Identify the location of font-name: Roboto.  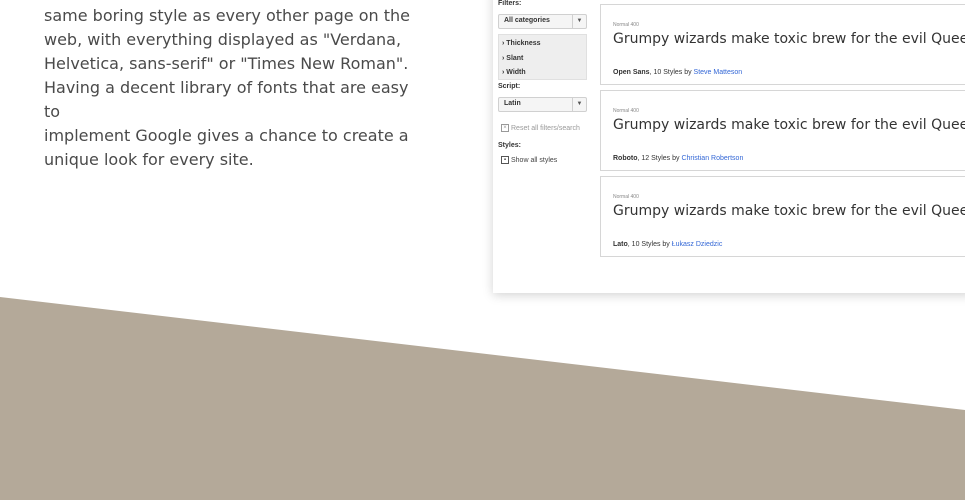
(625, 158).